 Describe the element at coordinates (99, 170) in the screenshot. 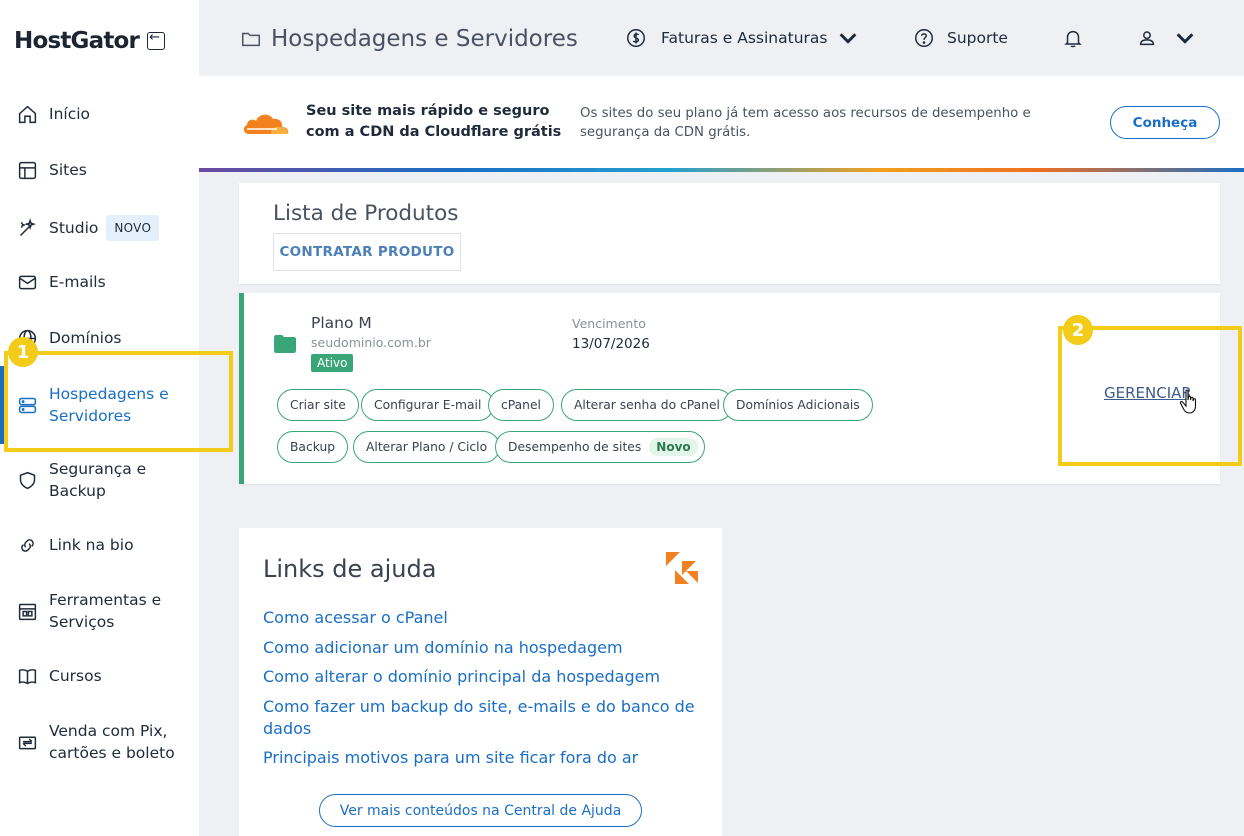

I see `sidebar-item-sites: Sites` at that location.